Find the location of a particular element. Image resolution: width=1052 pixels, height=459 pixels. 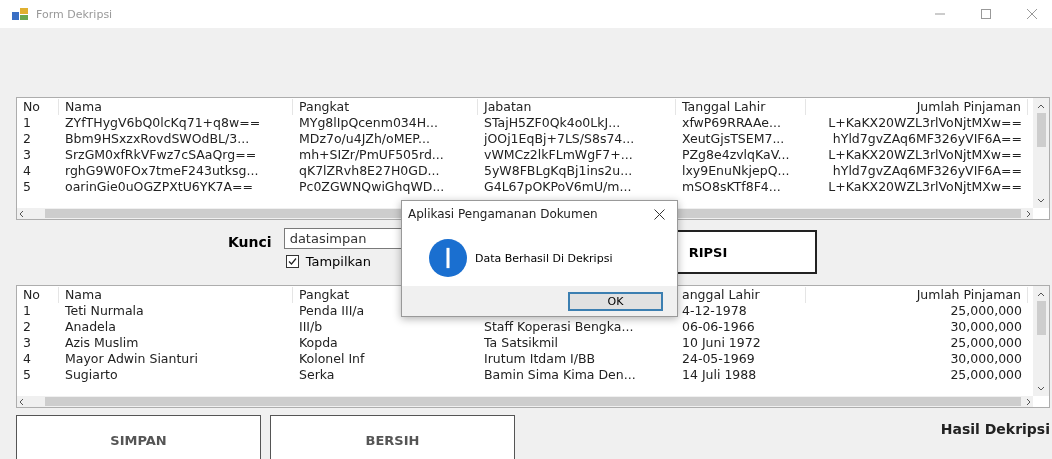

table-cell: Anadela is located at coordinates (90, 326).